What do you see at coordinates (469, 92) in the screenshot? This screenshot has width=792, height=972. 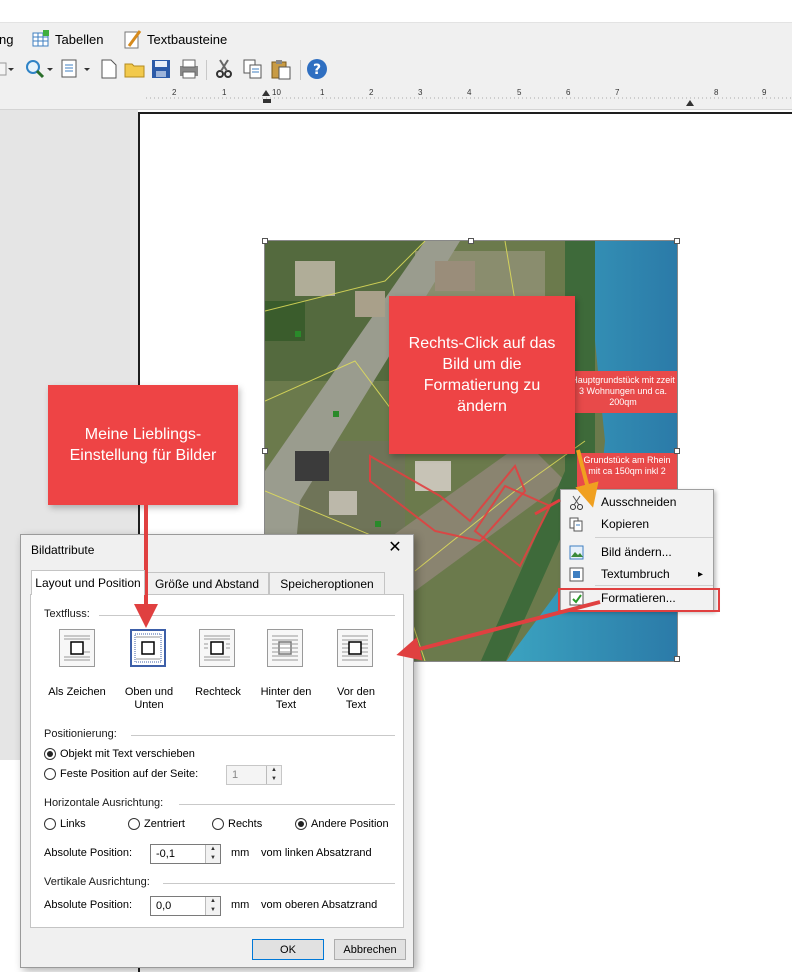 I see `ruler-label: 4` at bounding box center [469, 92].